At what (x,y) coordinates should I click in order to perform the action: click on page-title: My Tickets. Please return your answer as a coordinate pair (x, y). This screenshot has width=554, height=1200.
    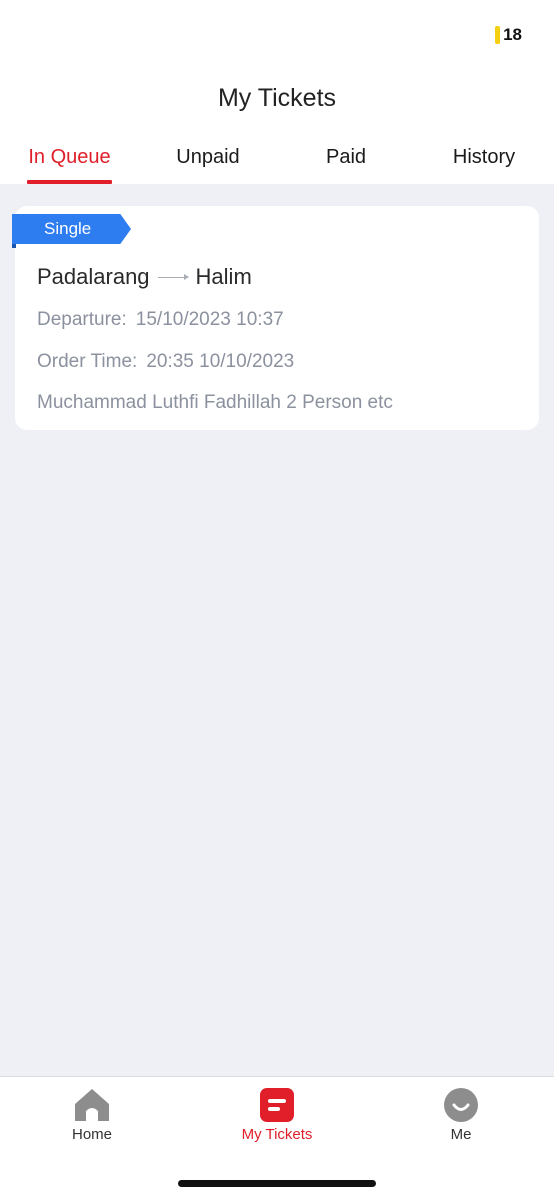
    Looking at the image, I should click on (277, 98).